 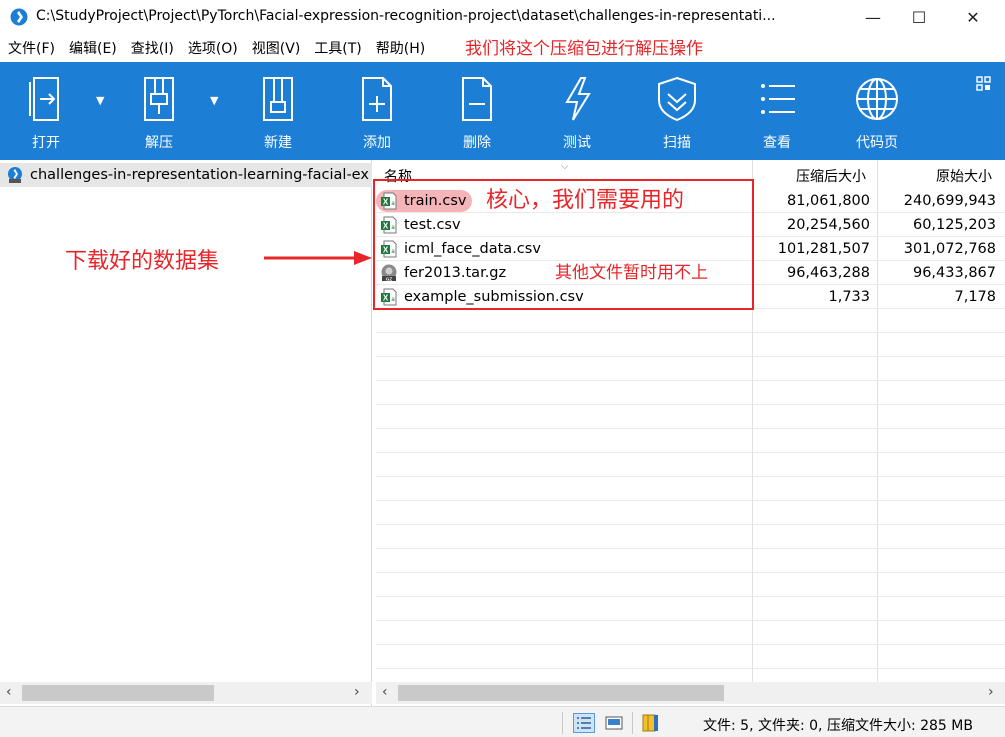 What do you see at coordinates (214, 100) in the screenshot?
I see `extract-dropdown-icon: ▼` at bounding box center [214, 100].